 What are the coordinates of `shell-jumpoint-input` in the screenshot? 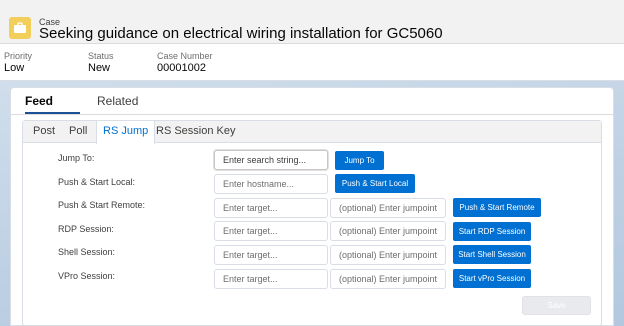 It's located at (388, 255).